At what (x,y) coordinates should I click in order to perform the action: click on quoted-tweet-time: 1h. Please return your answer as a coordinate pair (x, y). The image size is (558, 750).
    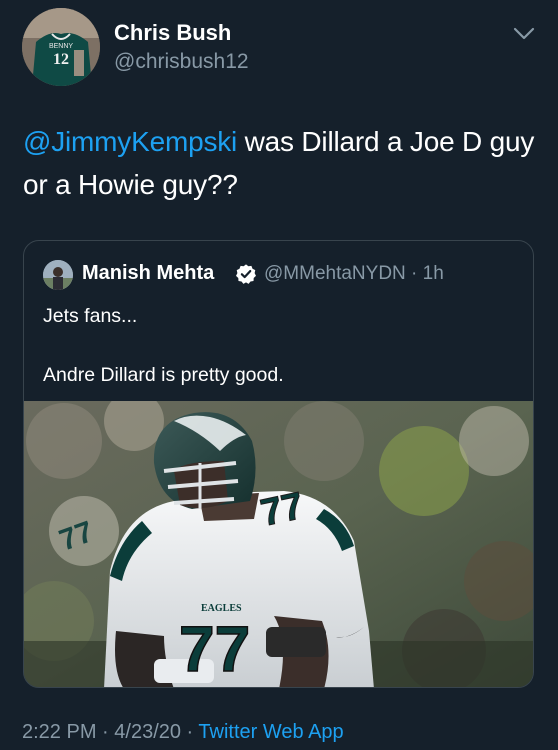
    Looking at the image, I should click on (433, 273).